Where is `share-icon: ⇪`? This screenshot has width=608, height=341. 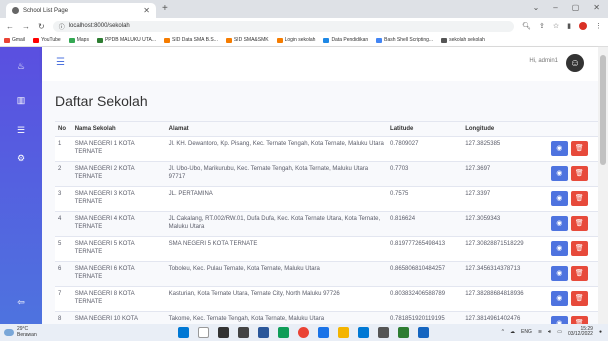
share-icon: ⇪ is located at coordinates (542, 26).